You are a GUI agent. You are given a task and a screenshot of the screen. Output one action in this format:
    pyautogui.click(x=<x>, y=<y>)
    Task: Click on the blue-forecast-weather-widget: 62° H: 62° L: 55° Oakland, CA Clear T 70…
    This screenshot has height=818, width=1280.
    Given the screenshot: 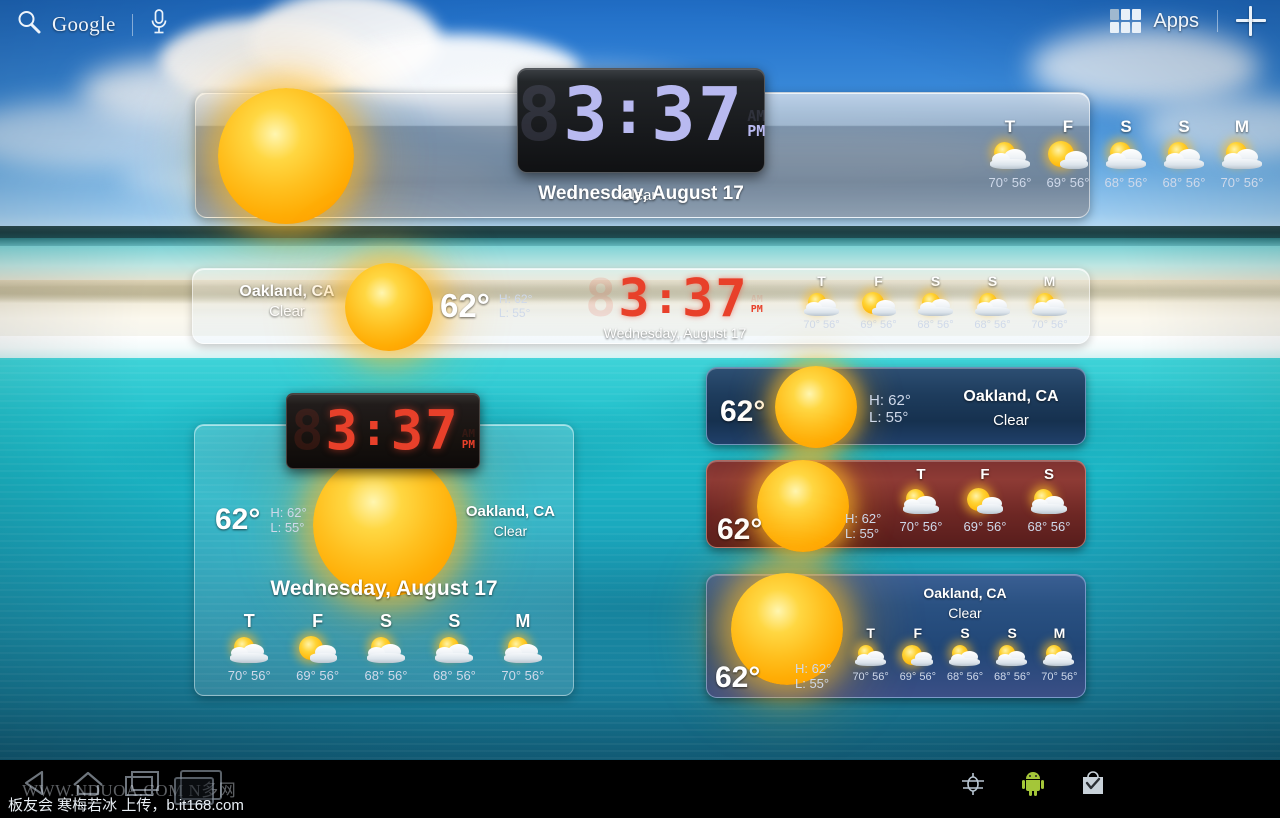 What is the action you would take?
    pyautogui.click(x=896, y=635)
    